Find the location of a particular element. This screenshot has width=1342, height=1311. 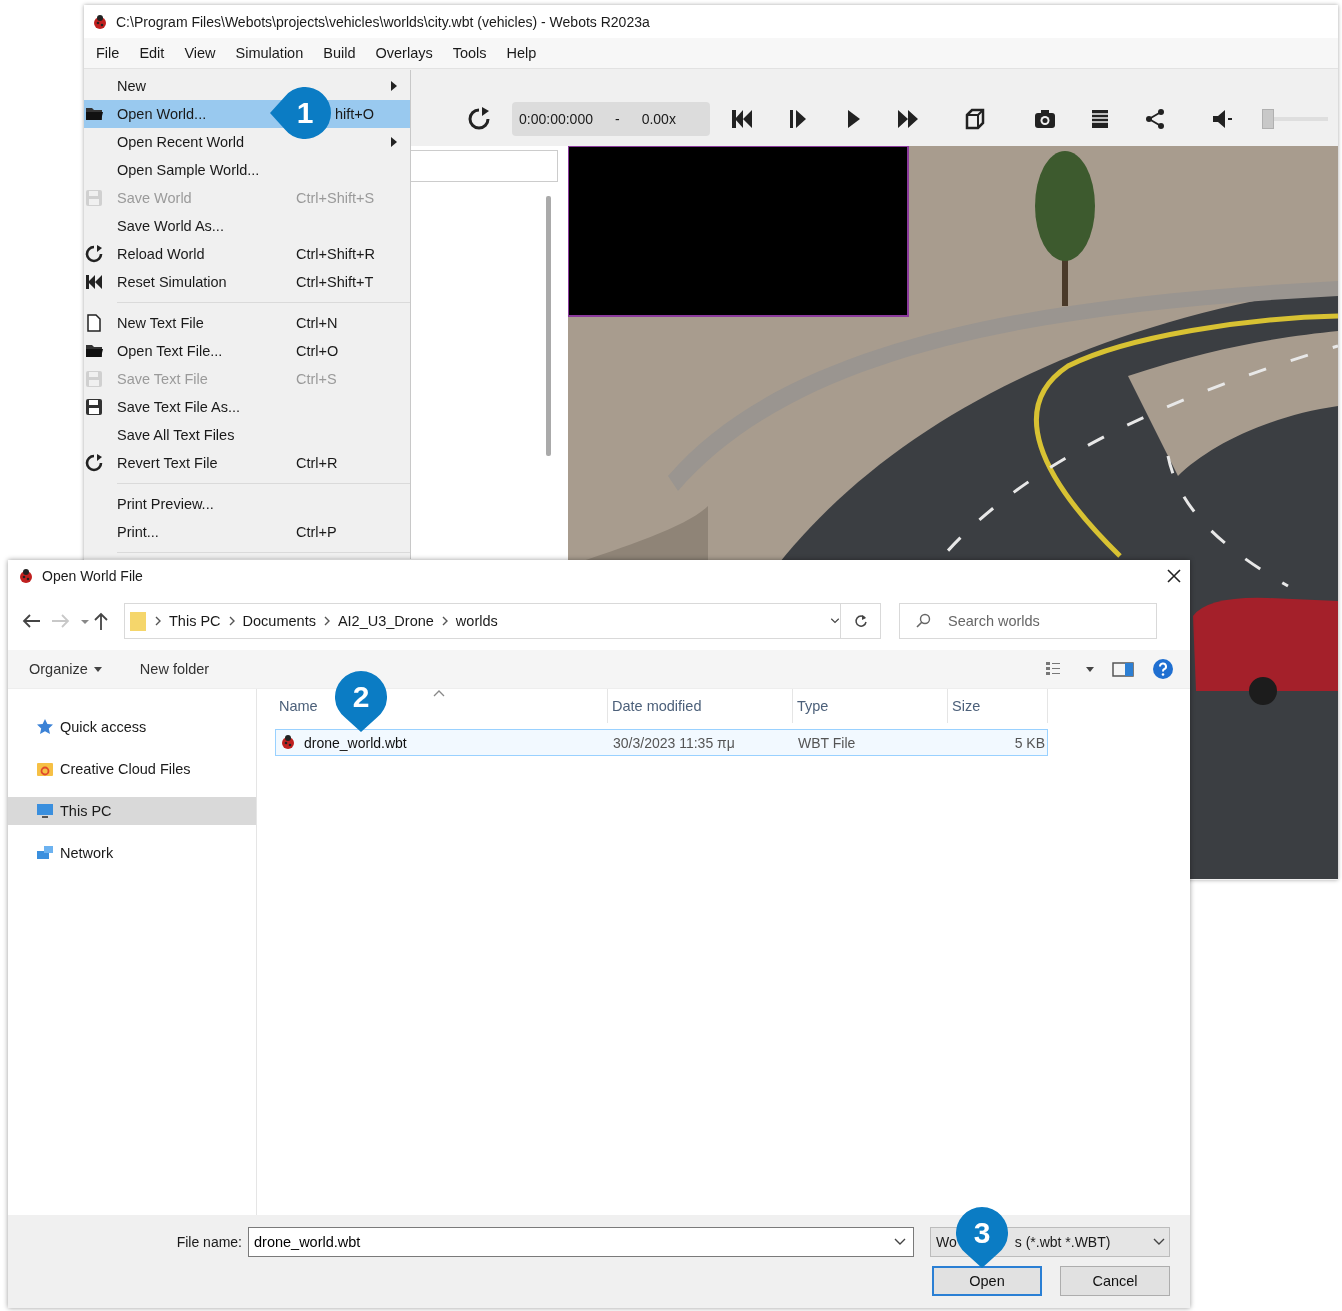

scrollbar is located at coordinates (548, 326).